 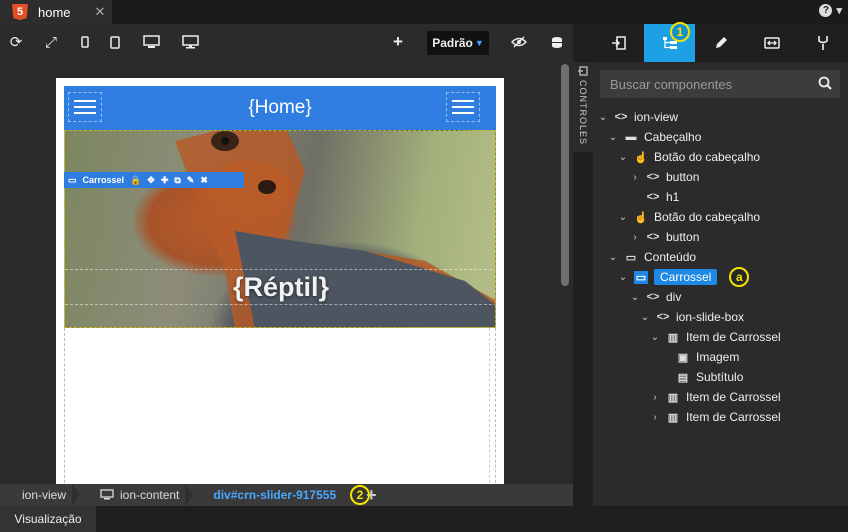 What do you see at coordinates (826, 10) in the screenshot?
I see `help-icon: ?` at bounding box center [826, 10].